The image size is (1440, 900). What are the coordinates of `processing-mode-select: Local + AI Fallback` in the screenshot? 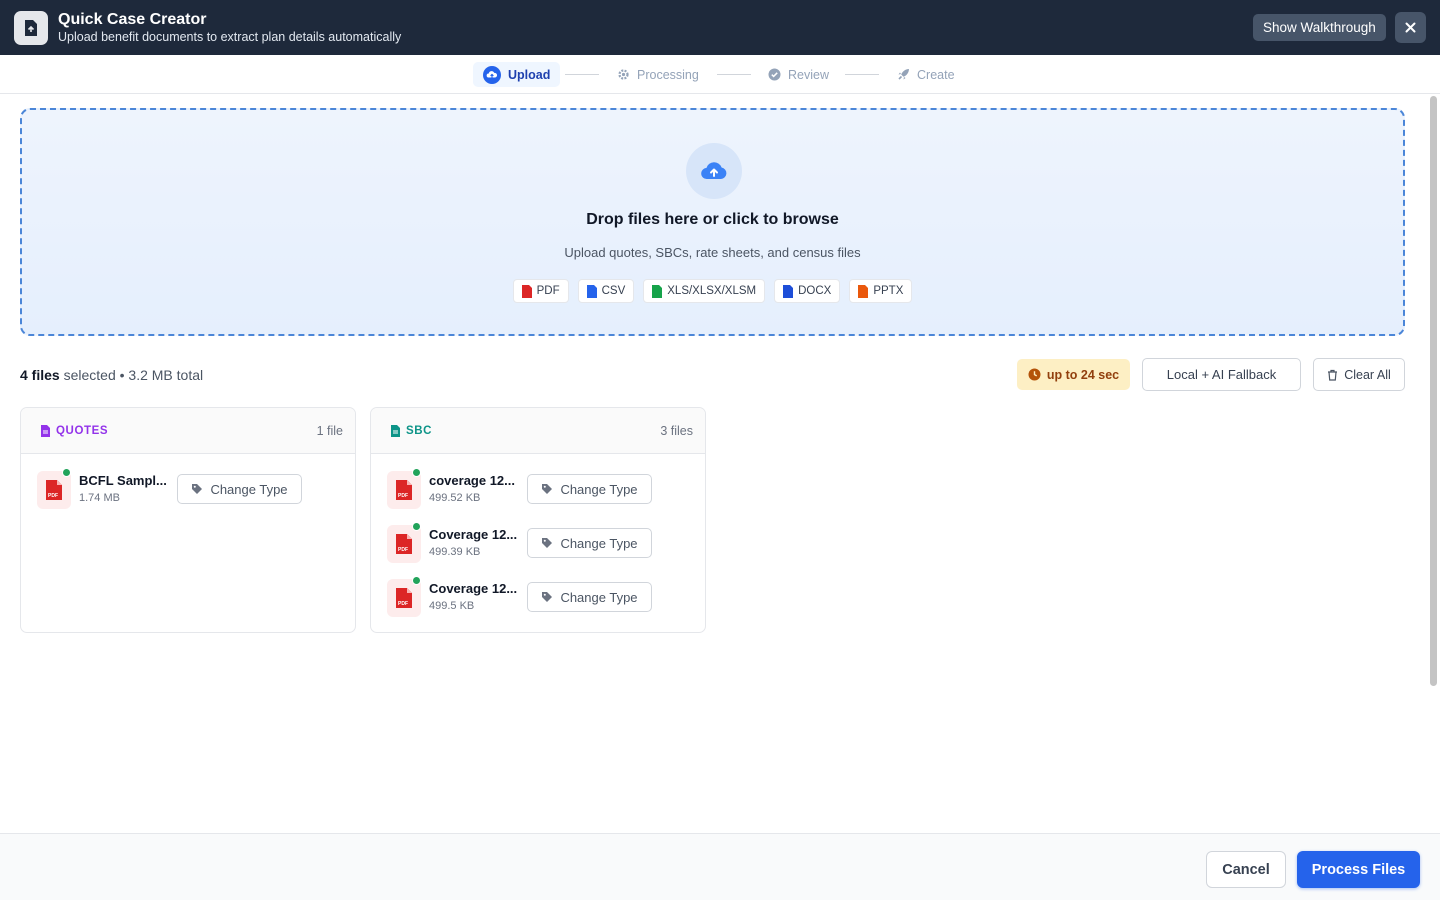 It's located at (1221, 374).